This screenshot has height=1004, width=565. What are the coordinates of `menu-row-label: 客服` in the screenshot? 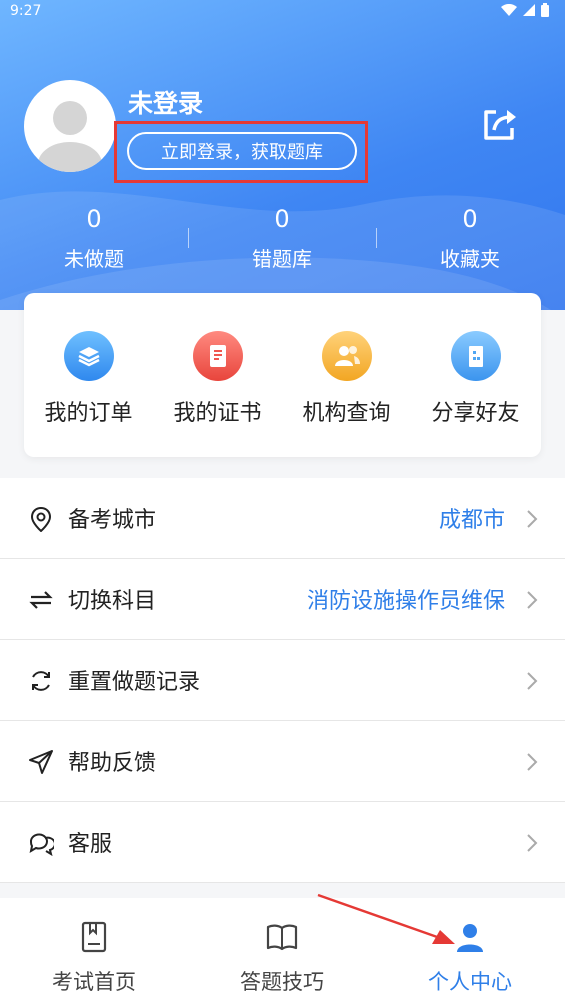 It's located at (90, 844).